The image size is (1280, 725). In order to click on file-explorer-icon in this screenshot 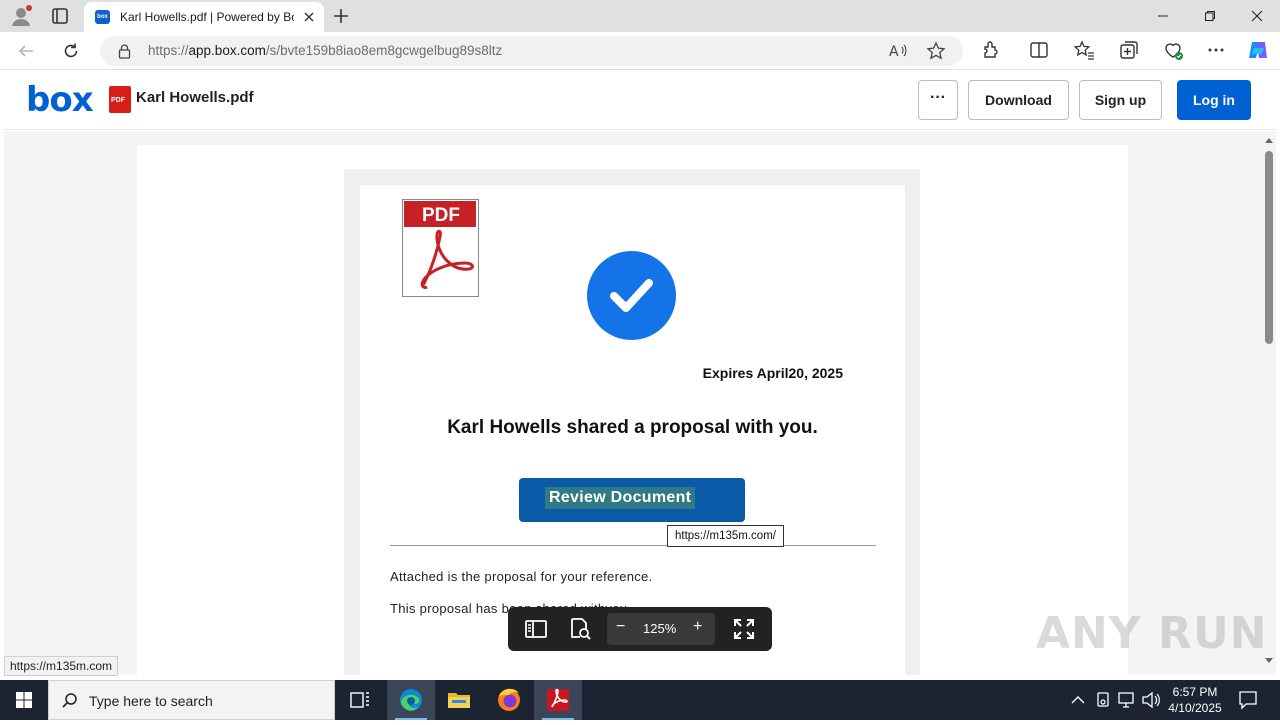, I will do `click(459, 700)`.